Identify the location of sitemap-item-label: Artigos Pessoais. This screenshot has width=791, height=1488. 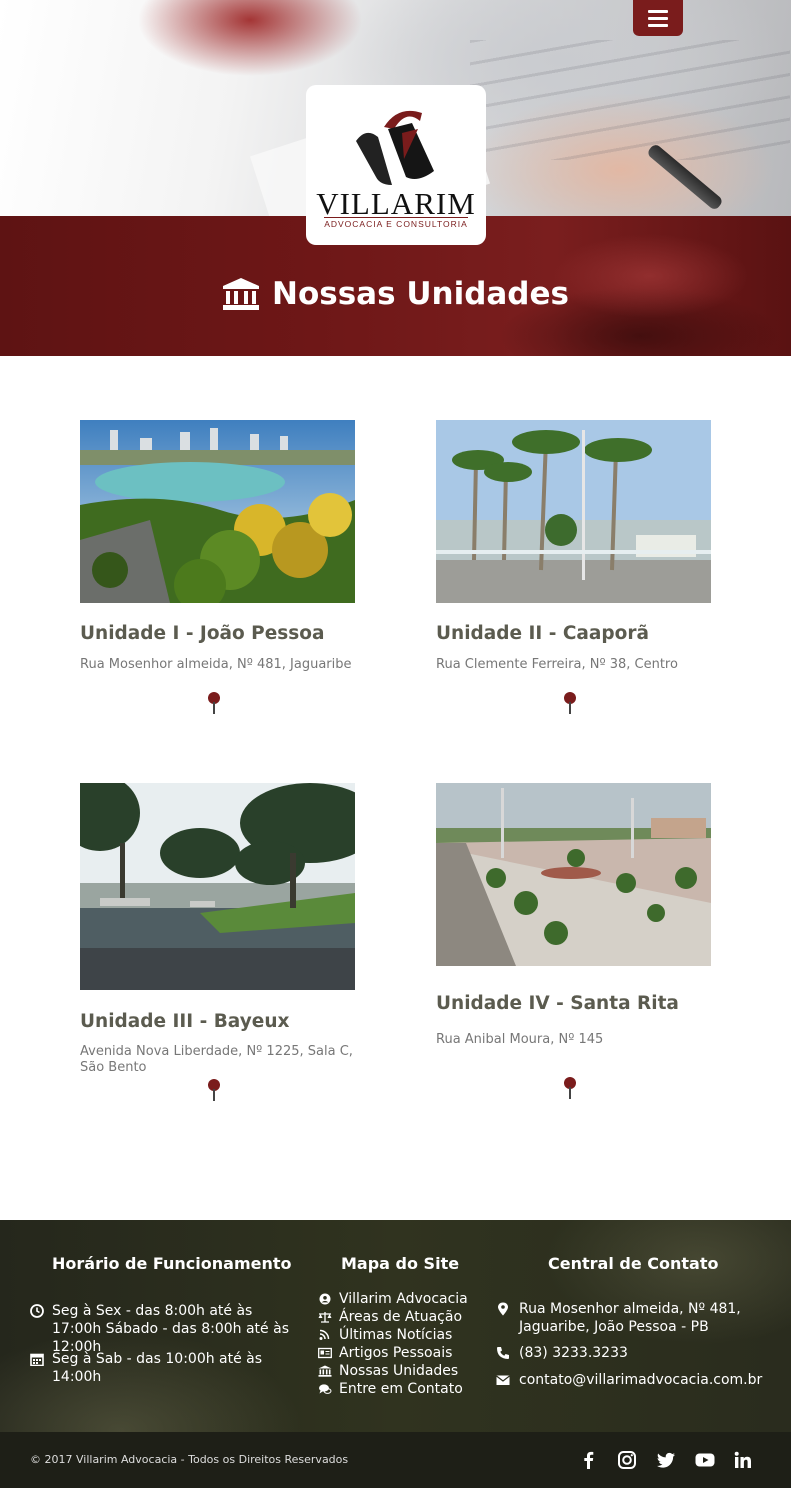
(396, 1353).